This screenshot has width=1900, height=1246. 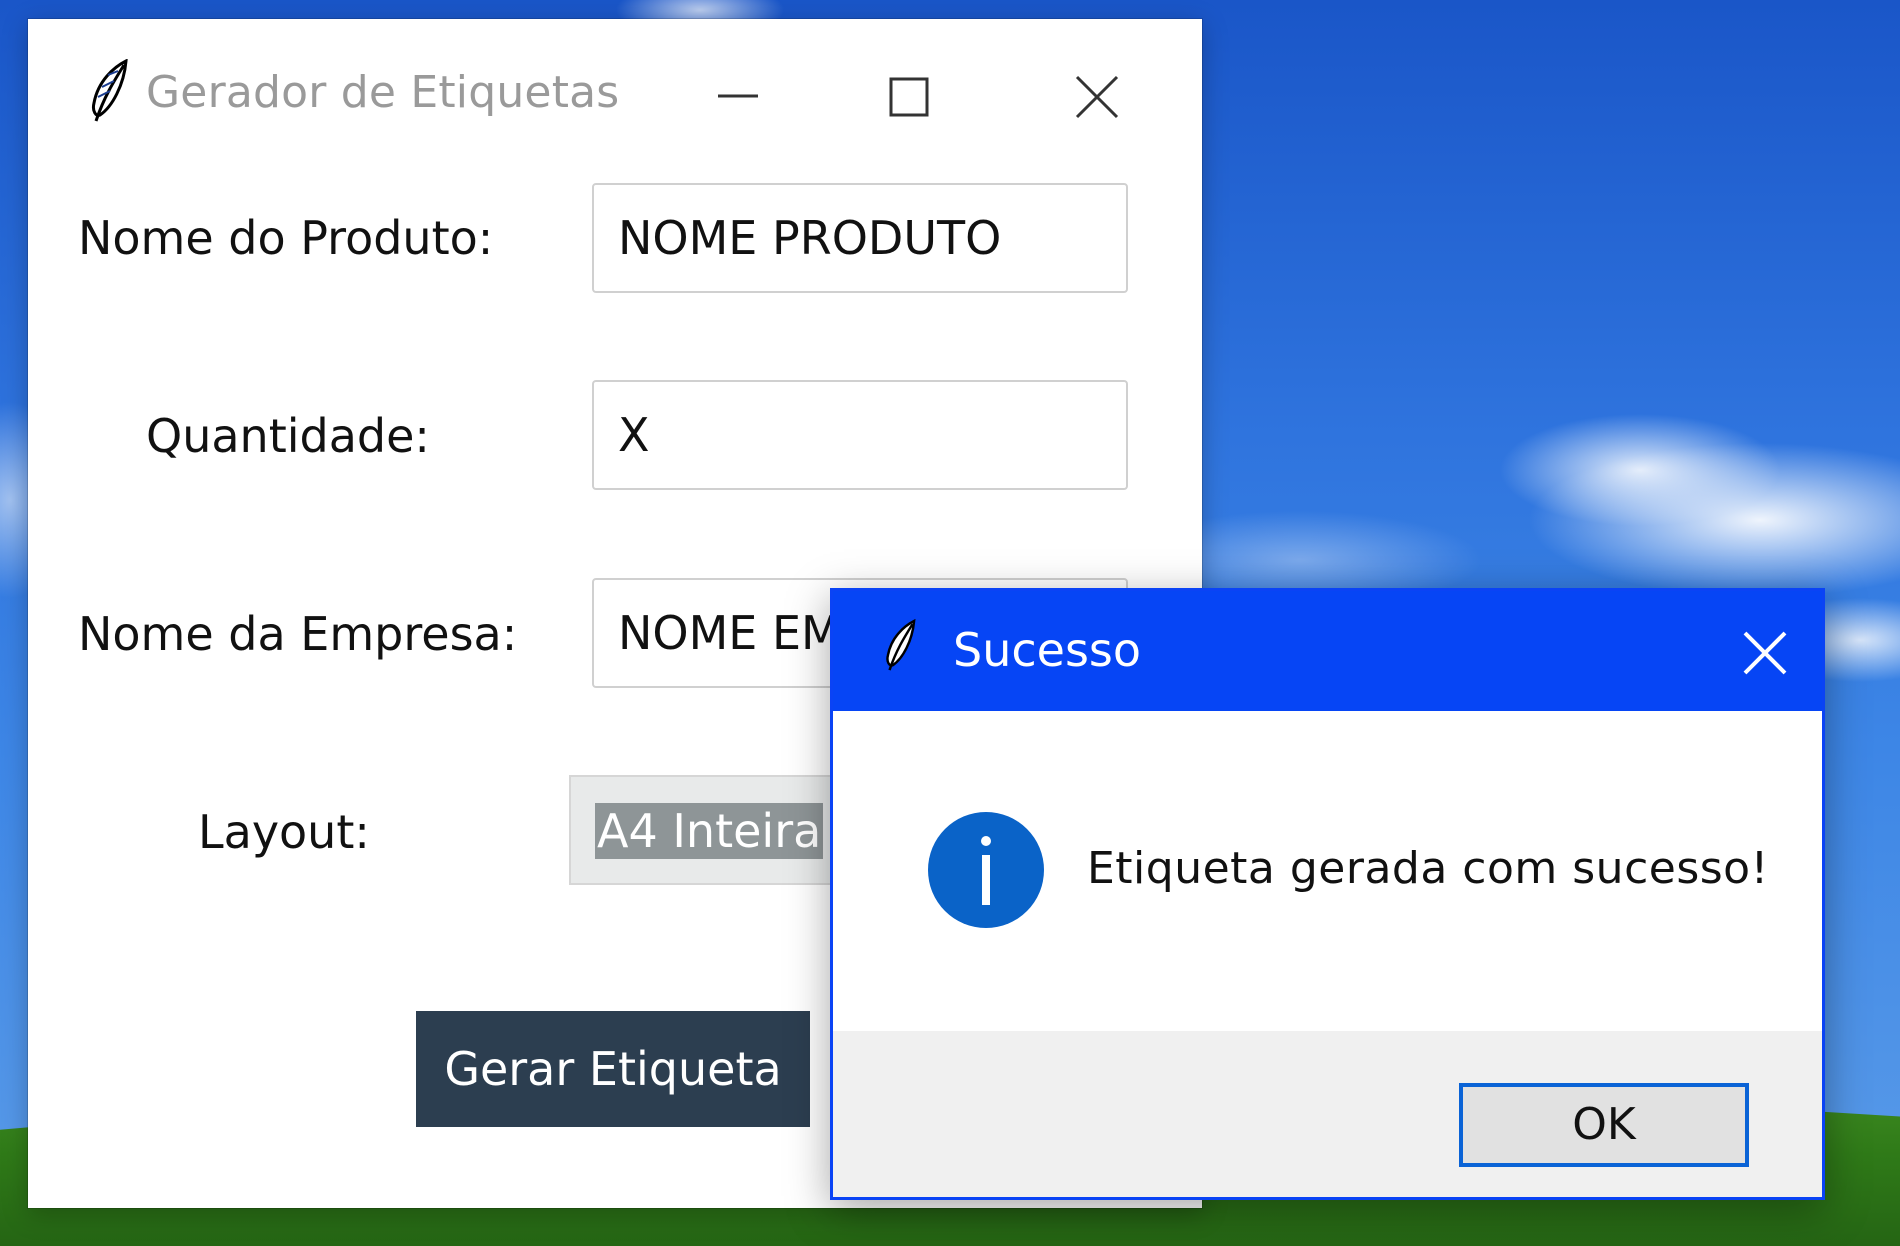 What do you see at coordinates (288, 436) in the screenshot?
I see `quantidade-label: Quantidade:` at bounding box center [288, 436].